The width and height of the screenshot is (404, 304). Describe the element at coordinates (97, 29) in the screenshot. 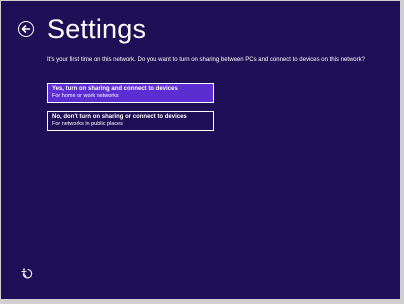

I see `page-title: Settings` at that location.